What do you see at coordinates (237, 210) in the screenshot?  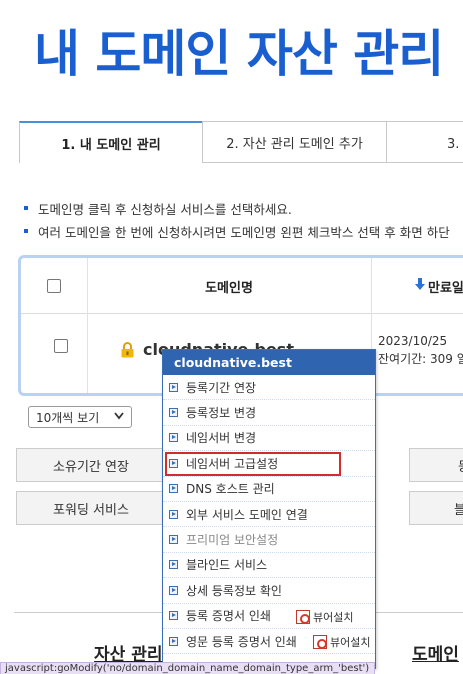 I see `instruction-item: 도메인명 클릭 후 신청하실 서비스를 선택하세요.` at bounding box center [237, 210].